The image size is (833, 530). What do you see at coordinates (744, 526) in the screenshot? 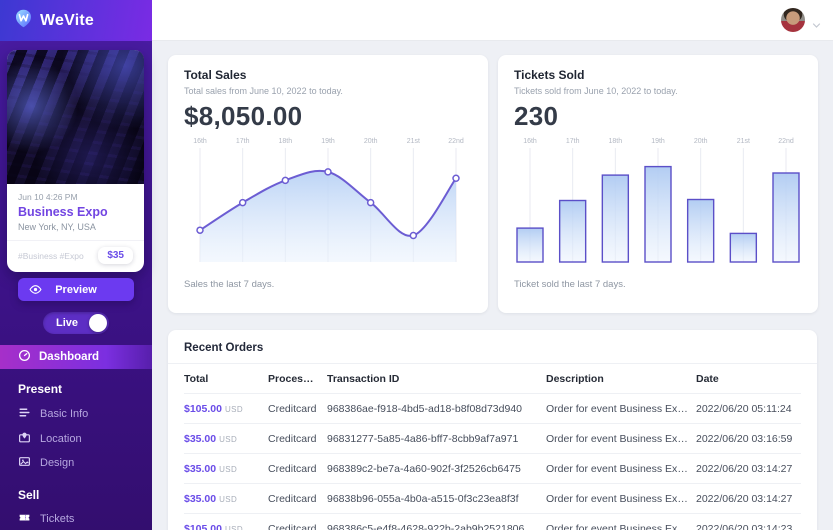
I see `order-date: 2022/06/20 03:14:23` at bounding box center [744, 526].